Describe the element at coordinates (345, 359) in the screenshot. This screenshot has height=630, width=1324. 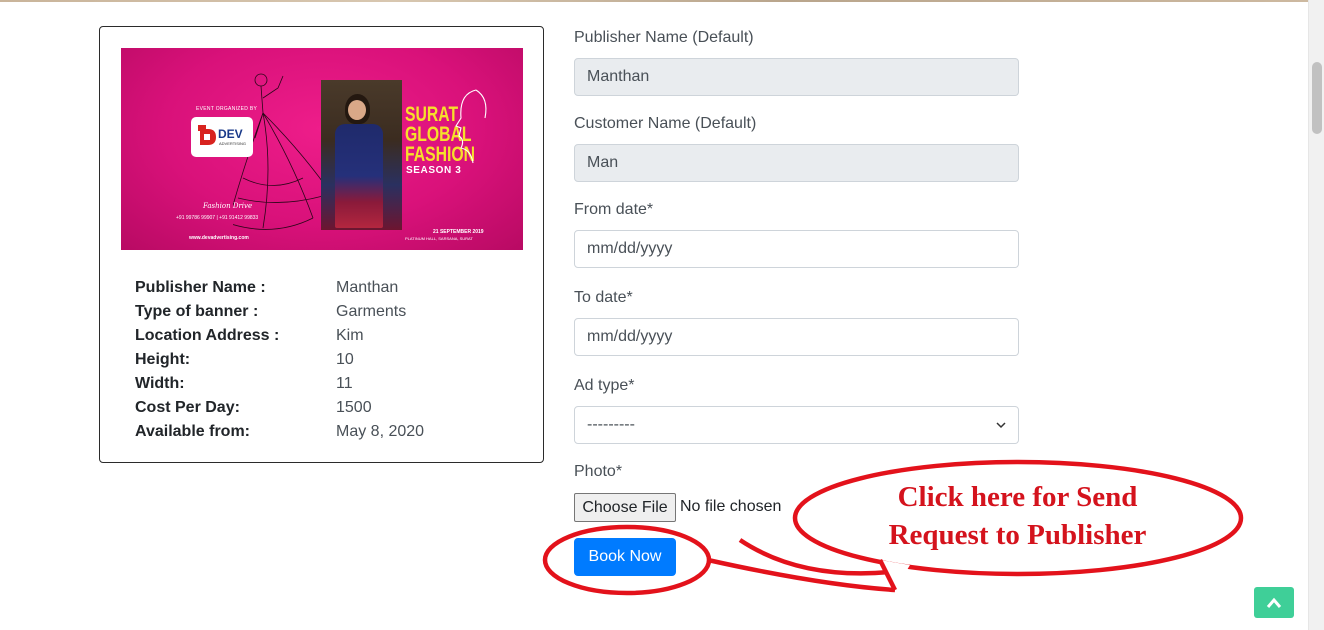
I see `detail-value: 10` at that location.